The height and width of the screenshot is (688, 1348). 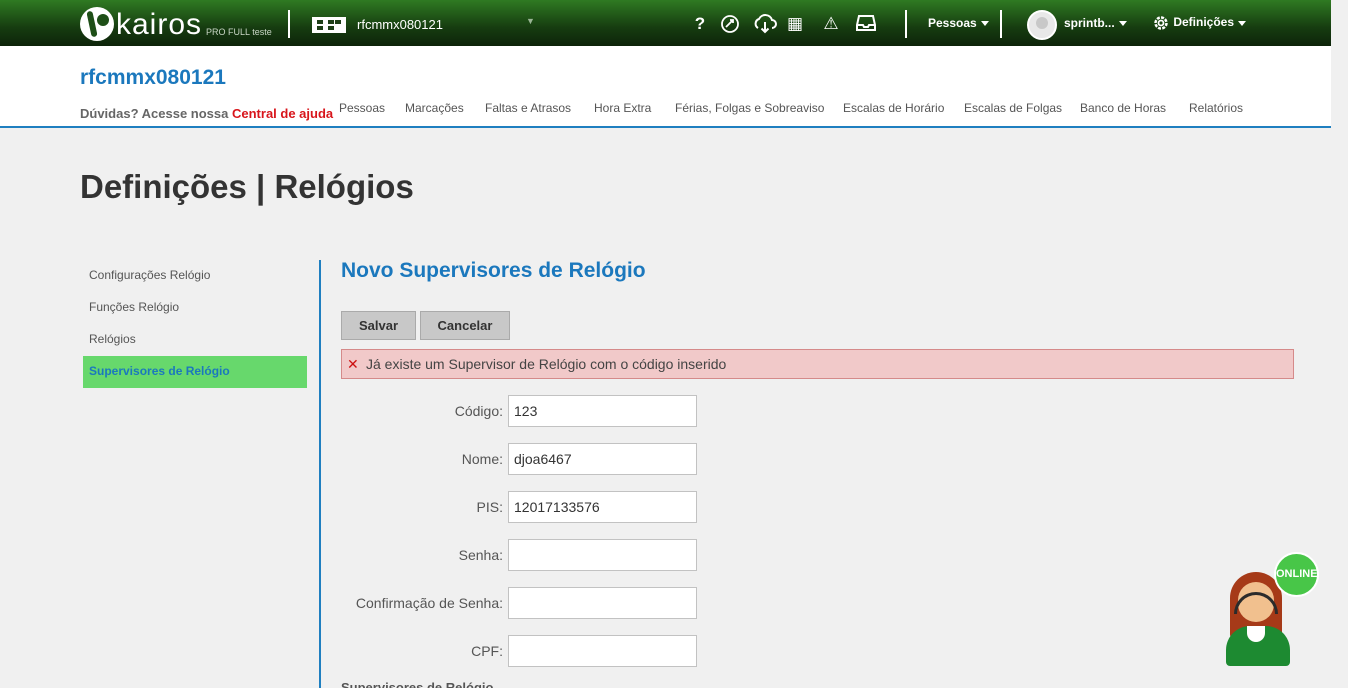 What do you see at coordinates (478, 411) in the screenshot?
I see `codigo-label: Código:` at bounding box center [478, 411].